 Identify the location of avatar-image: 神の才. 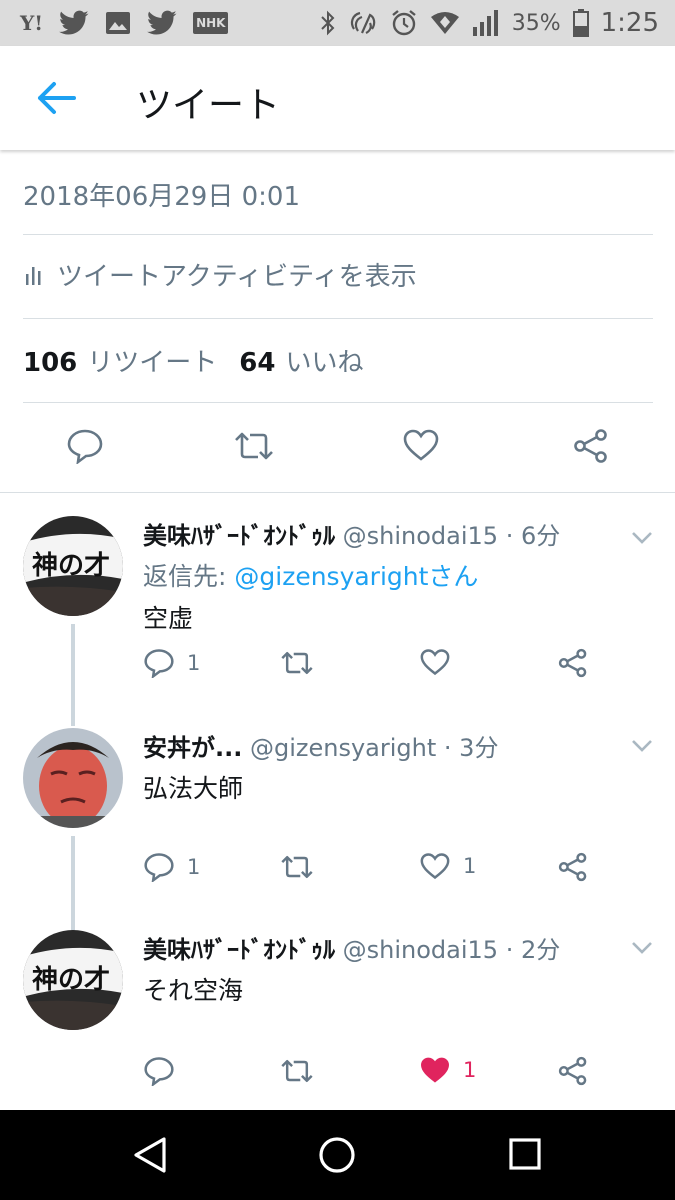
(73, 980).